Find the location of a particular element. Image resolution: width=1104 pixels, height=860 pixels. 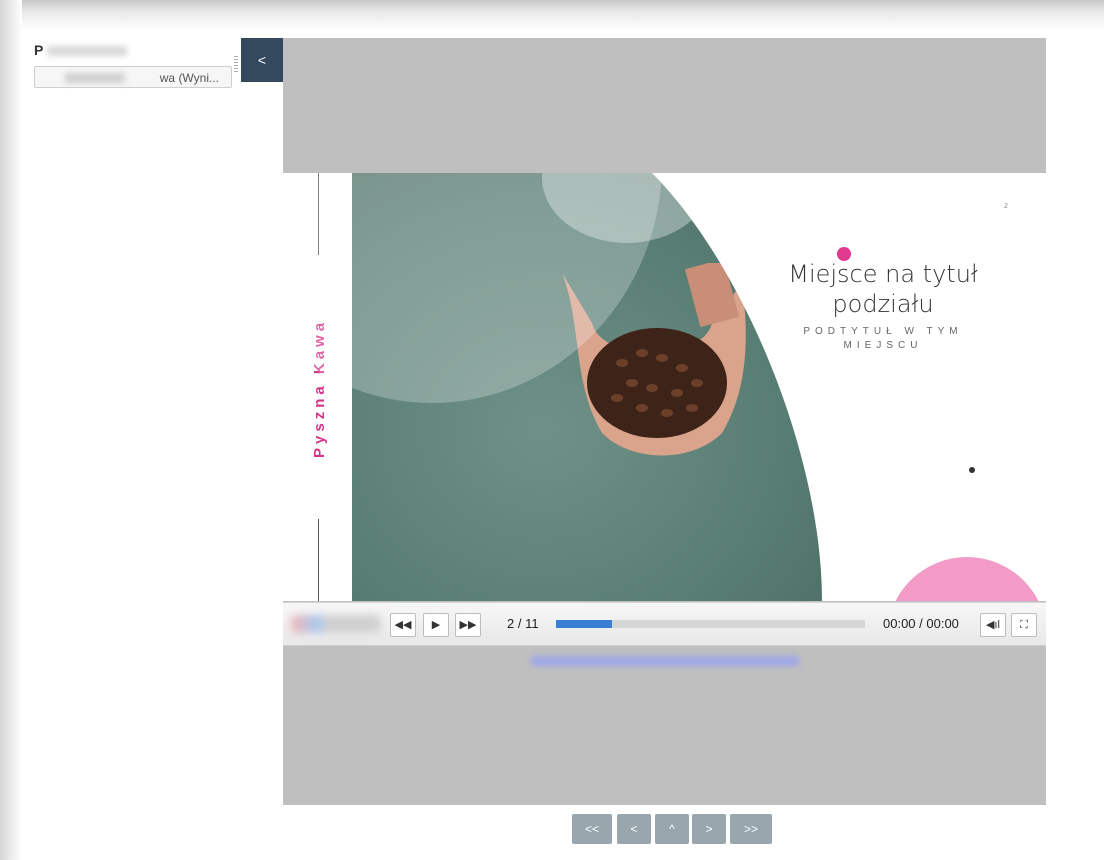

progress-fill is located at coordinates (584, 624).